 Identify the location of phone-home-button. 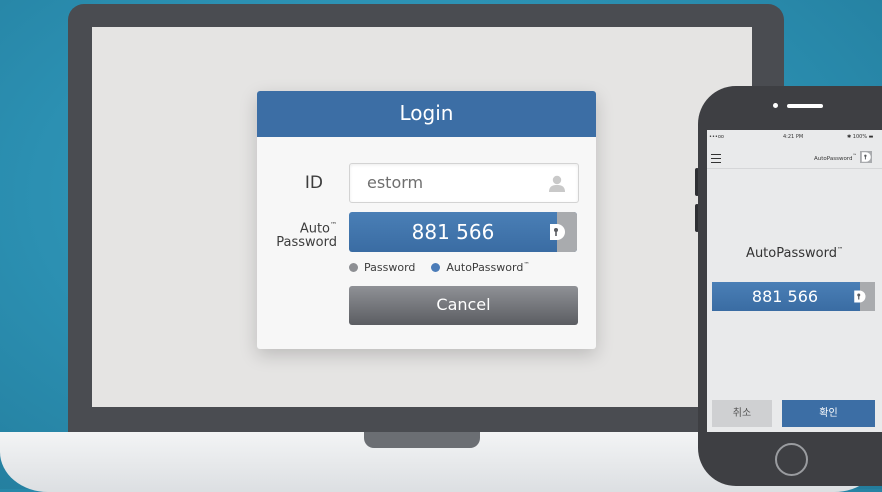
(791, 459).